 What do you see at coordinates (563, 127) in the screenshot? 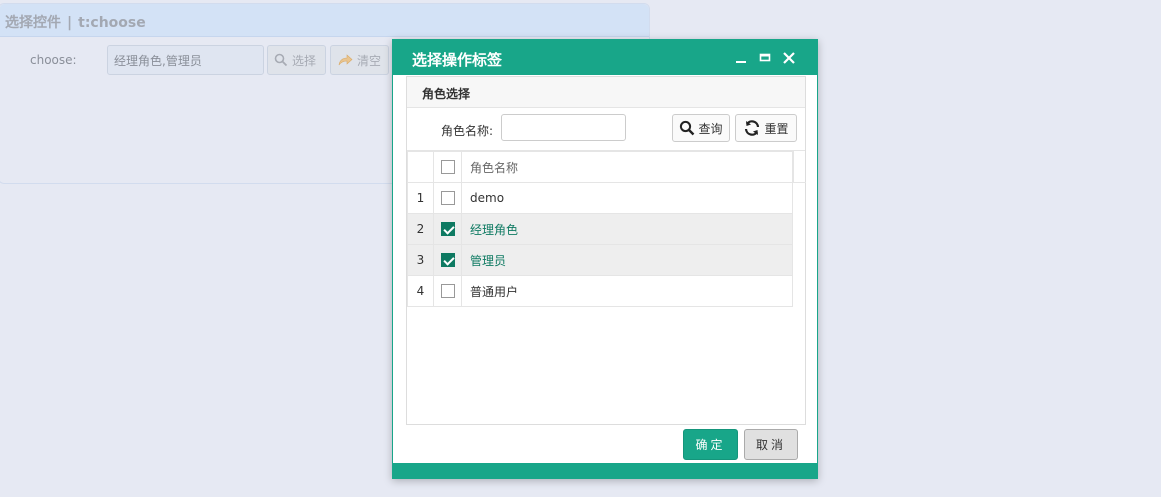
I see `role-name-input` at bounding box center [563, 127].